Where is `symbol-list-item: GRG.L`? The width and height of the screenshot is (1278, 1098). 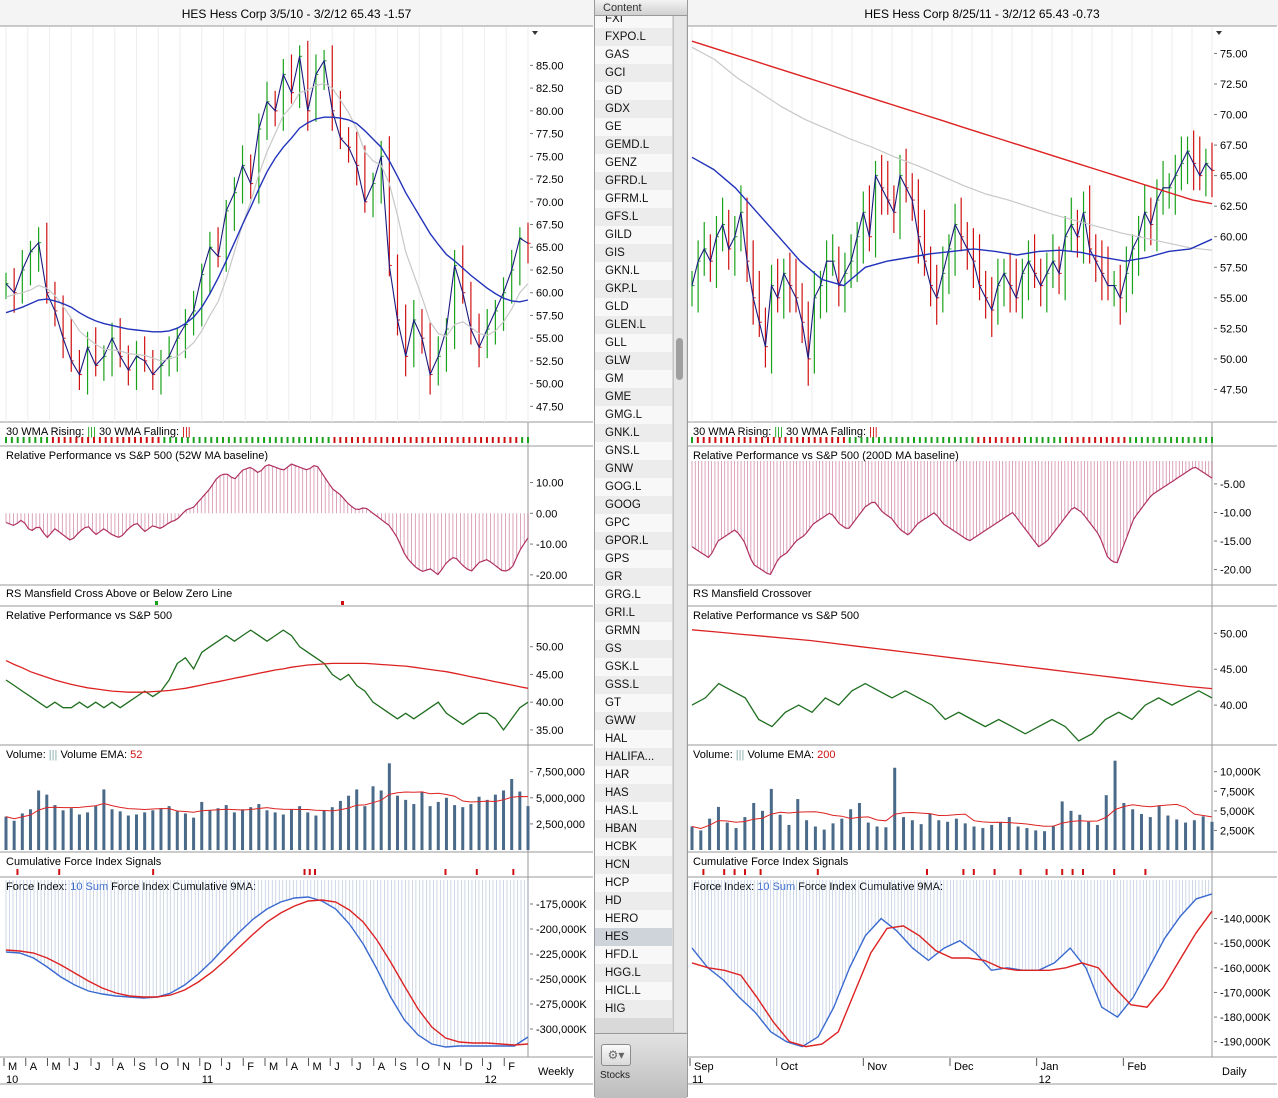
symbol-list-item: GRG.L is located at coordinates (633, 595).